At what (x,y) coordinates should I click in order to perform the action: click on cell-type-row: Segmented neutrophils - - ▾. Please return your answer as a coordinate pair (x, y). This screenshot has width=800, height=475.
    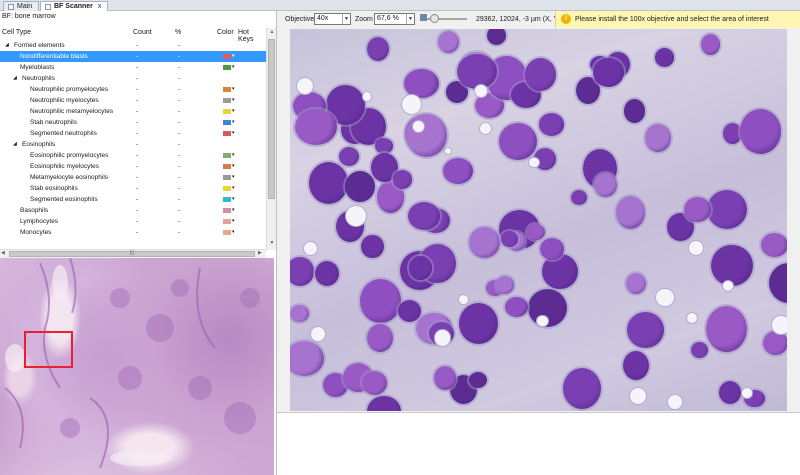
    Looking at the image, I should click on (133, 133).